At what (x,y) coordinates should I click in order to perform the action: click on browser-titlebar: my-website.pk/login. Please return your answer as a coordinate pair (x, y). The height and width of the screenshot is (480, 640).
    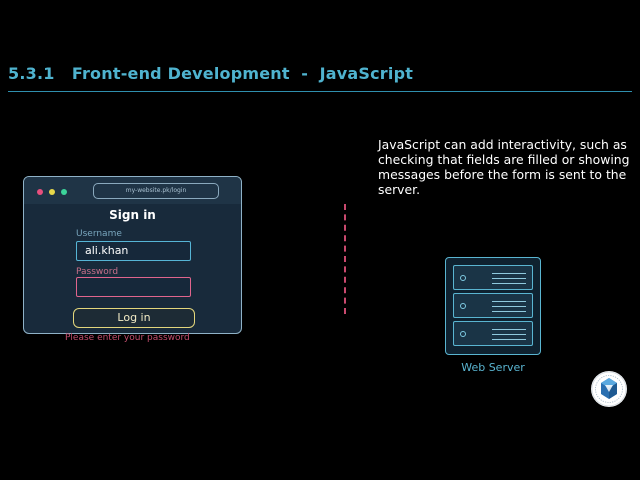
    Looking at the image, I should click on (132, 190).